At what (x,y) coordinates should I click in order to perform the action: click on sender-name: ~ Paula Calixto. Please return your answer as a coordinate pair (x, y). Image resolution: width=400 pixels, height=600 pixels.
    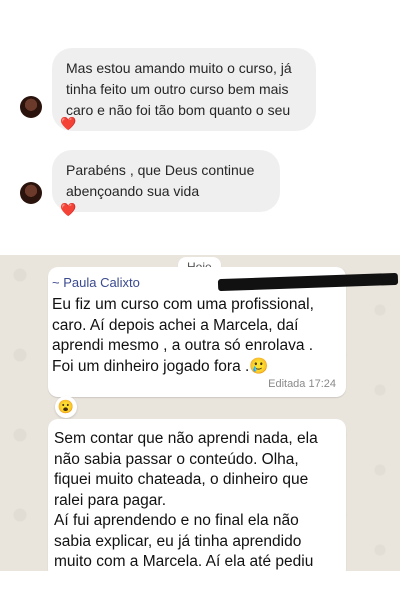
    Looking at the image, I should click on (96, 282).